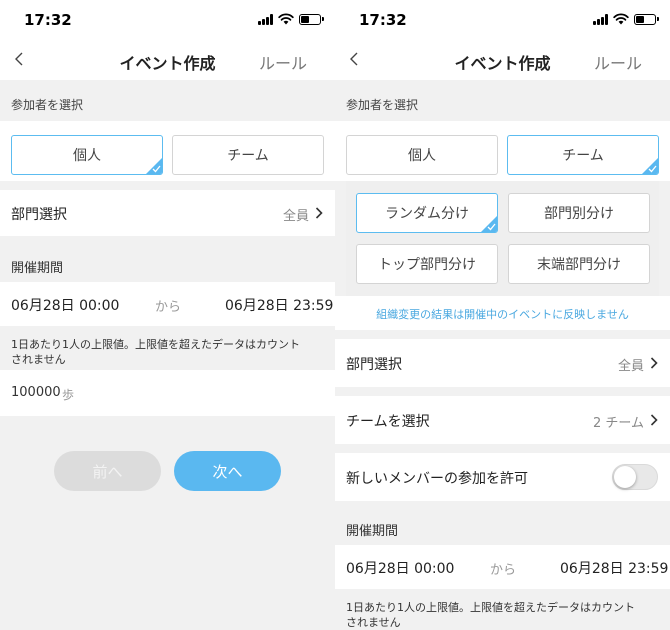 Image resolution: width=670 pixels, height=630 pixels. I want to click on department-split-button: 部門別分け, so click(579, 213).